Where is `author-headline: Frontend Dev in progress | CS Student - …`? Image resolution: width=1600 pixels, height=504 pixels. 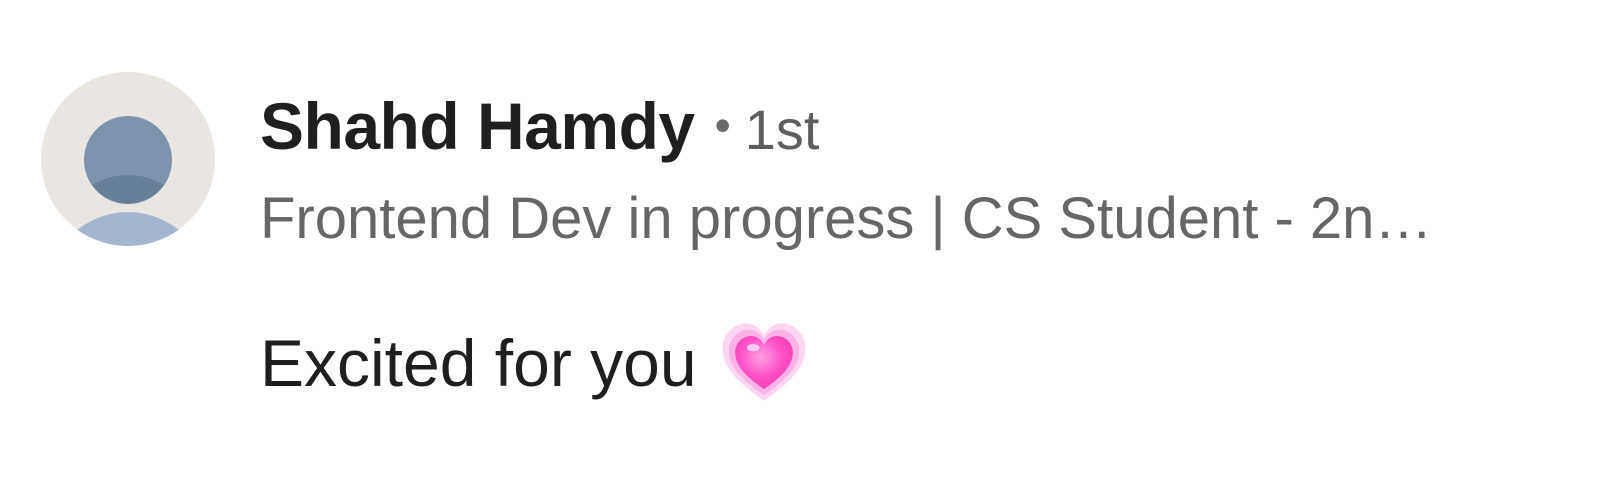
author-headline: Frontend Dev in progress | CS Student - … is located at coordinates (846, 218).